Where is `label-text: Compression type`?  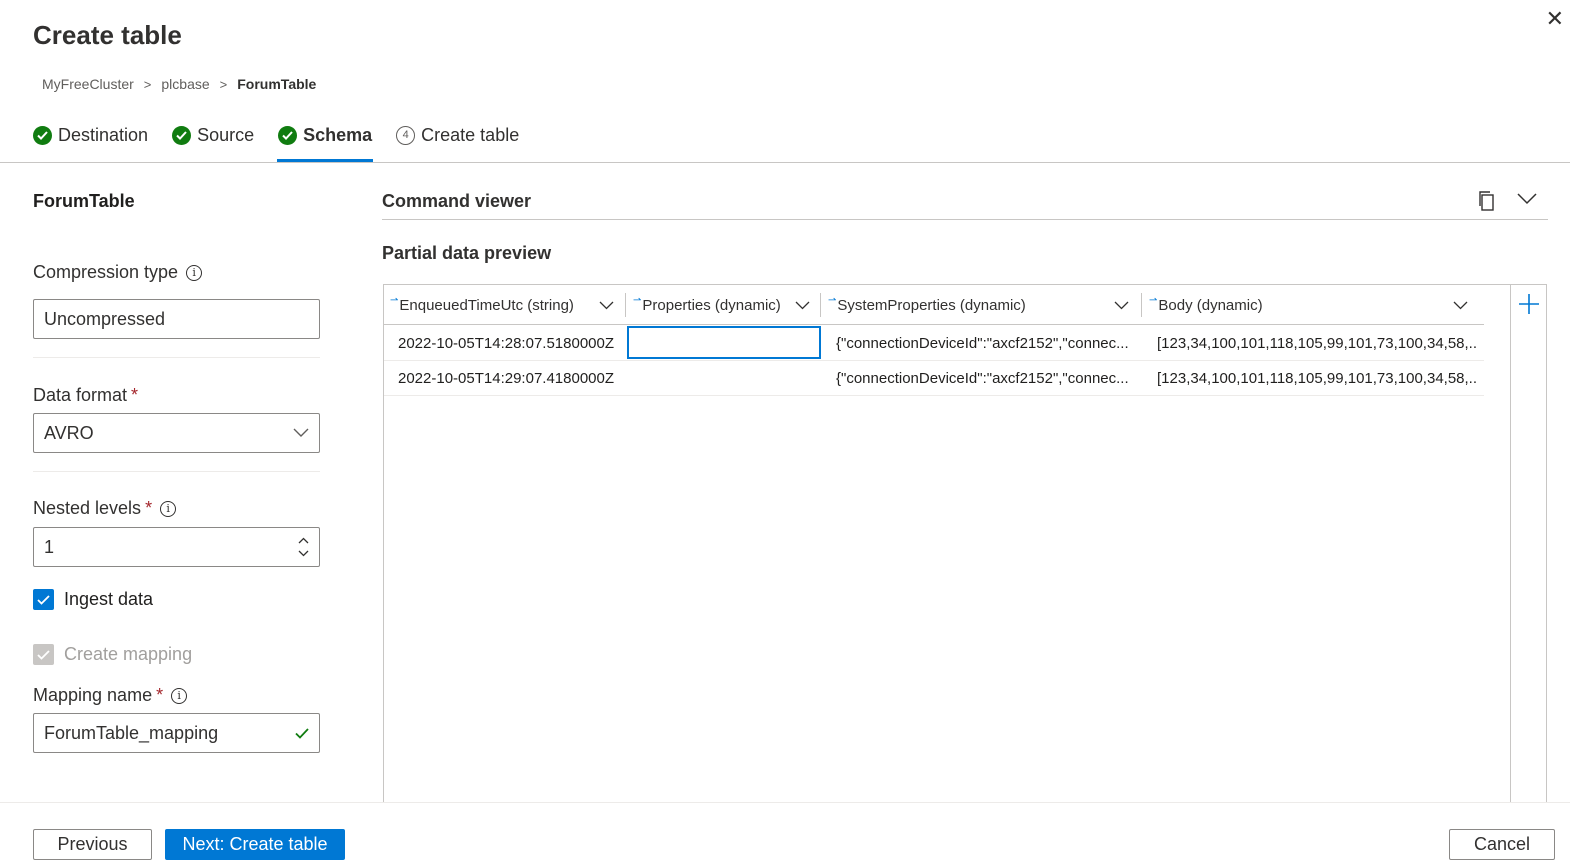 label-text: Compression type is located at coordinates (106, 272).